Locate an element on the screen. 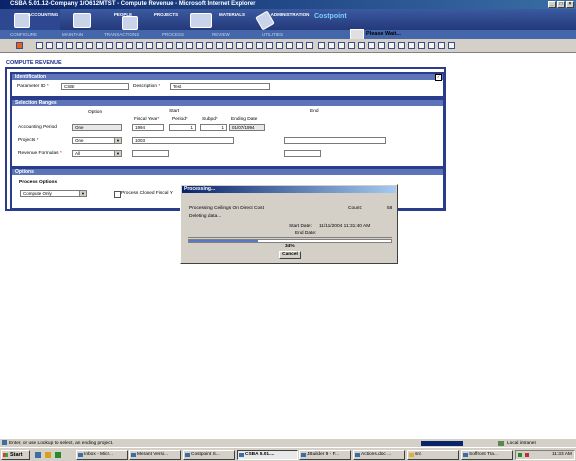  subnav-transactions: TRANSACTIONS is located at coordinates (121, 34).